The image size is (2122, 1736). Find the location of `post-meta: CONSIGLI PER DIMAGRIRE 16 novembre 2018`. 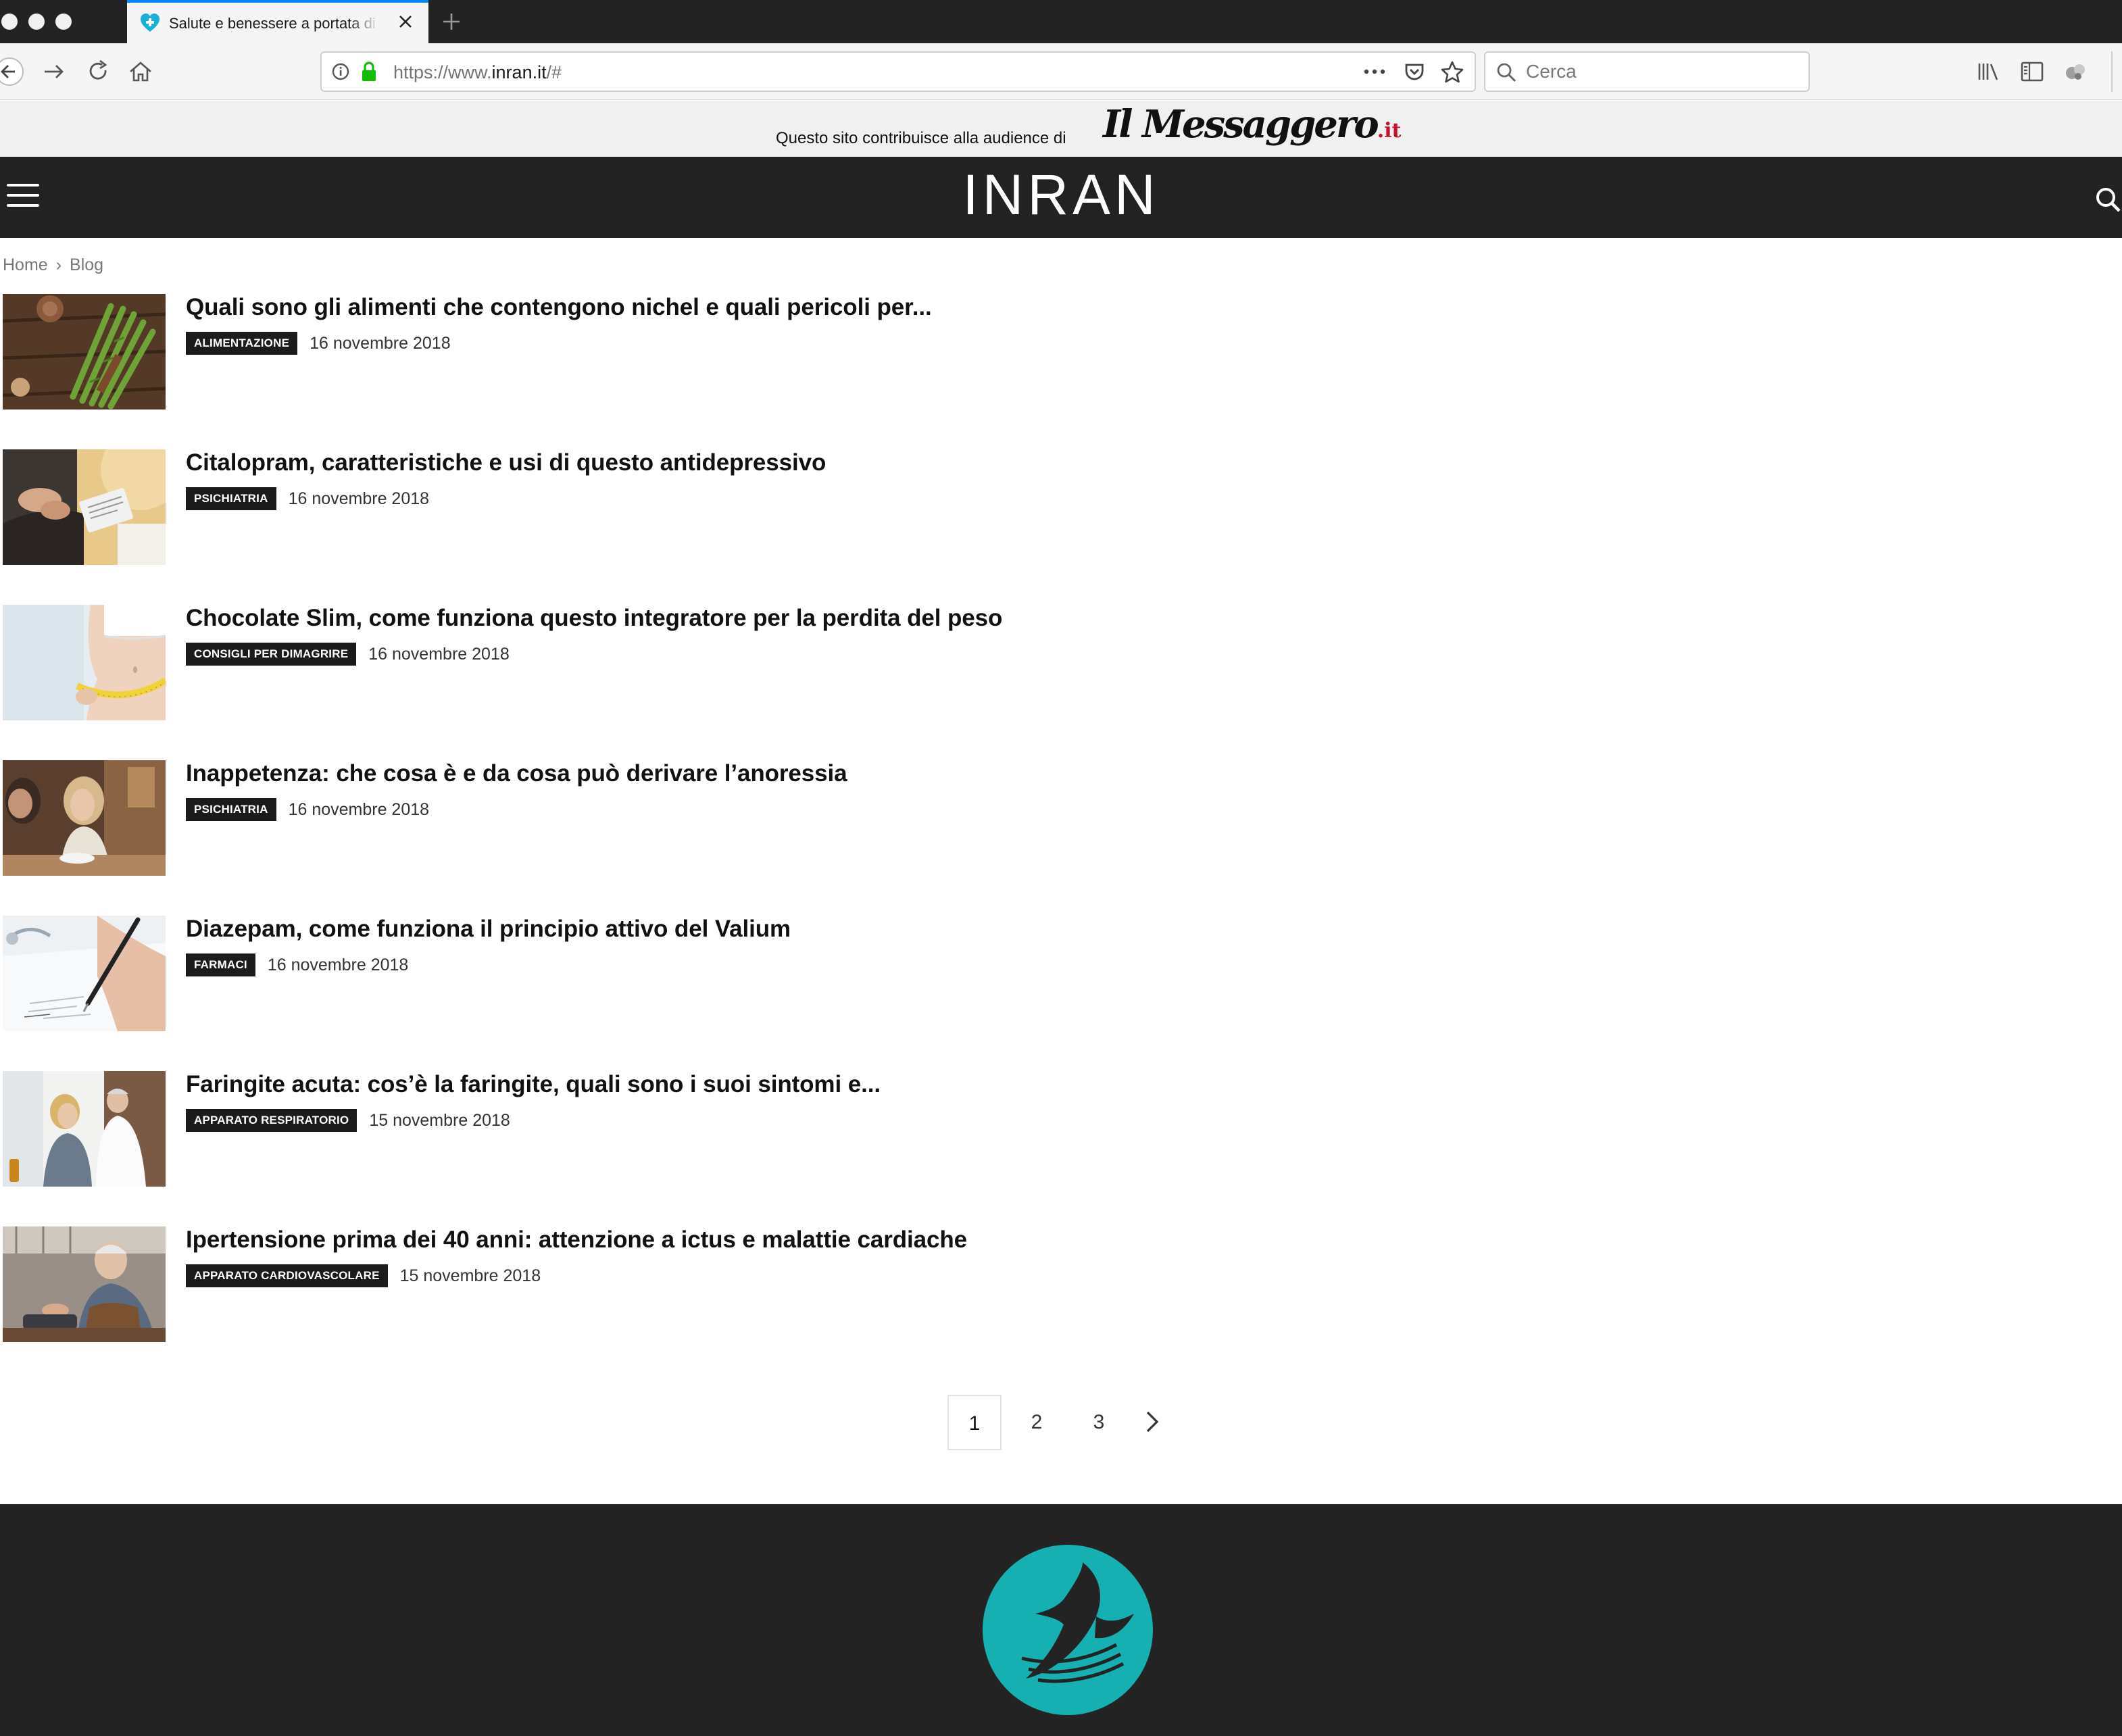

post-meta: CONSIGLI PER DIMAGRIRE 16 novembre 2018 is located at coordinates (348, 654).